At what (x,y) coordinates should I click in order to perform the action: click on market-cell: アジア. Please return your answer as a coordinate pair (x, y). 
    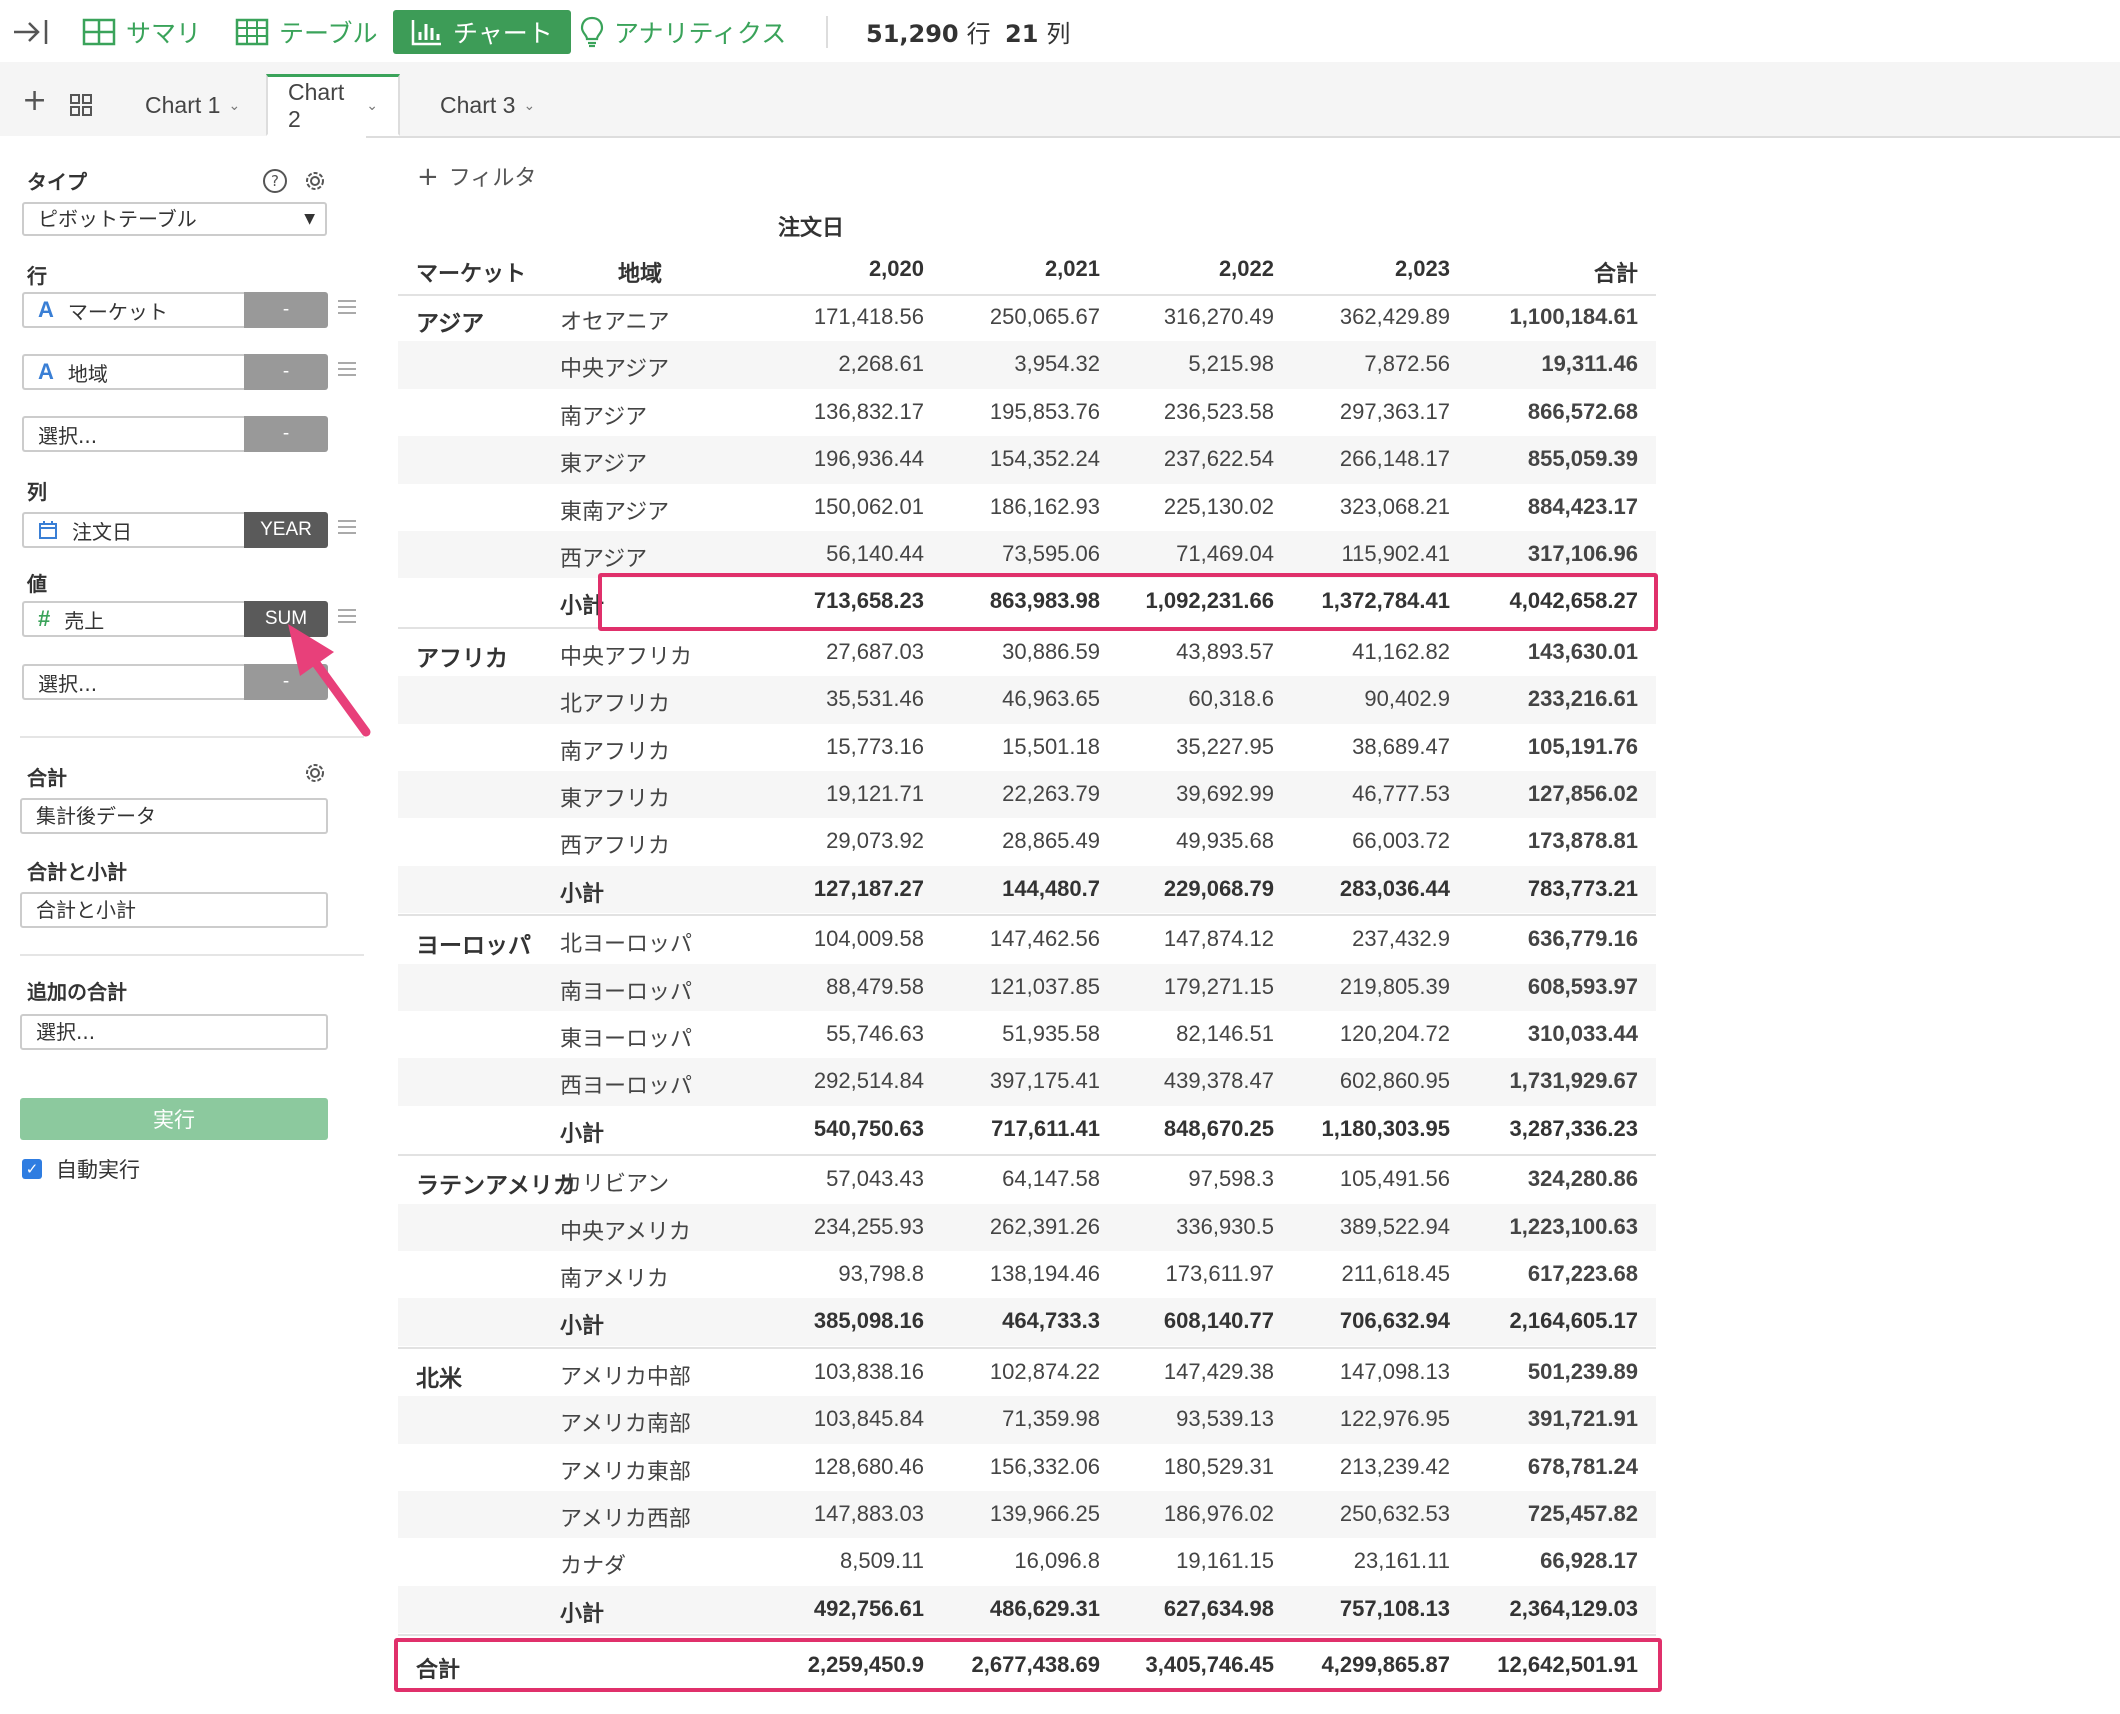
    Looking at the image, I should click on (450, 324).